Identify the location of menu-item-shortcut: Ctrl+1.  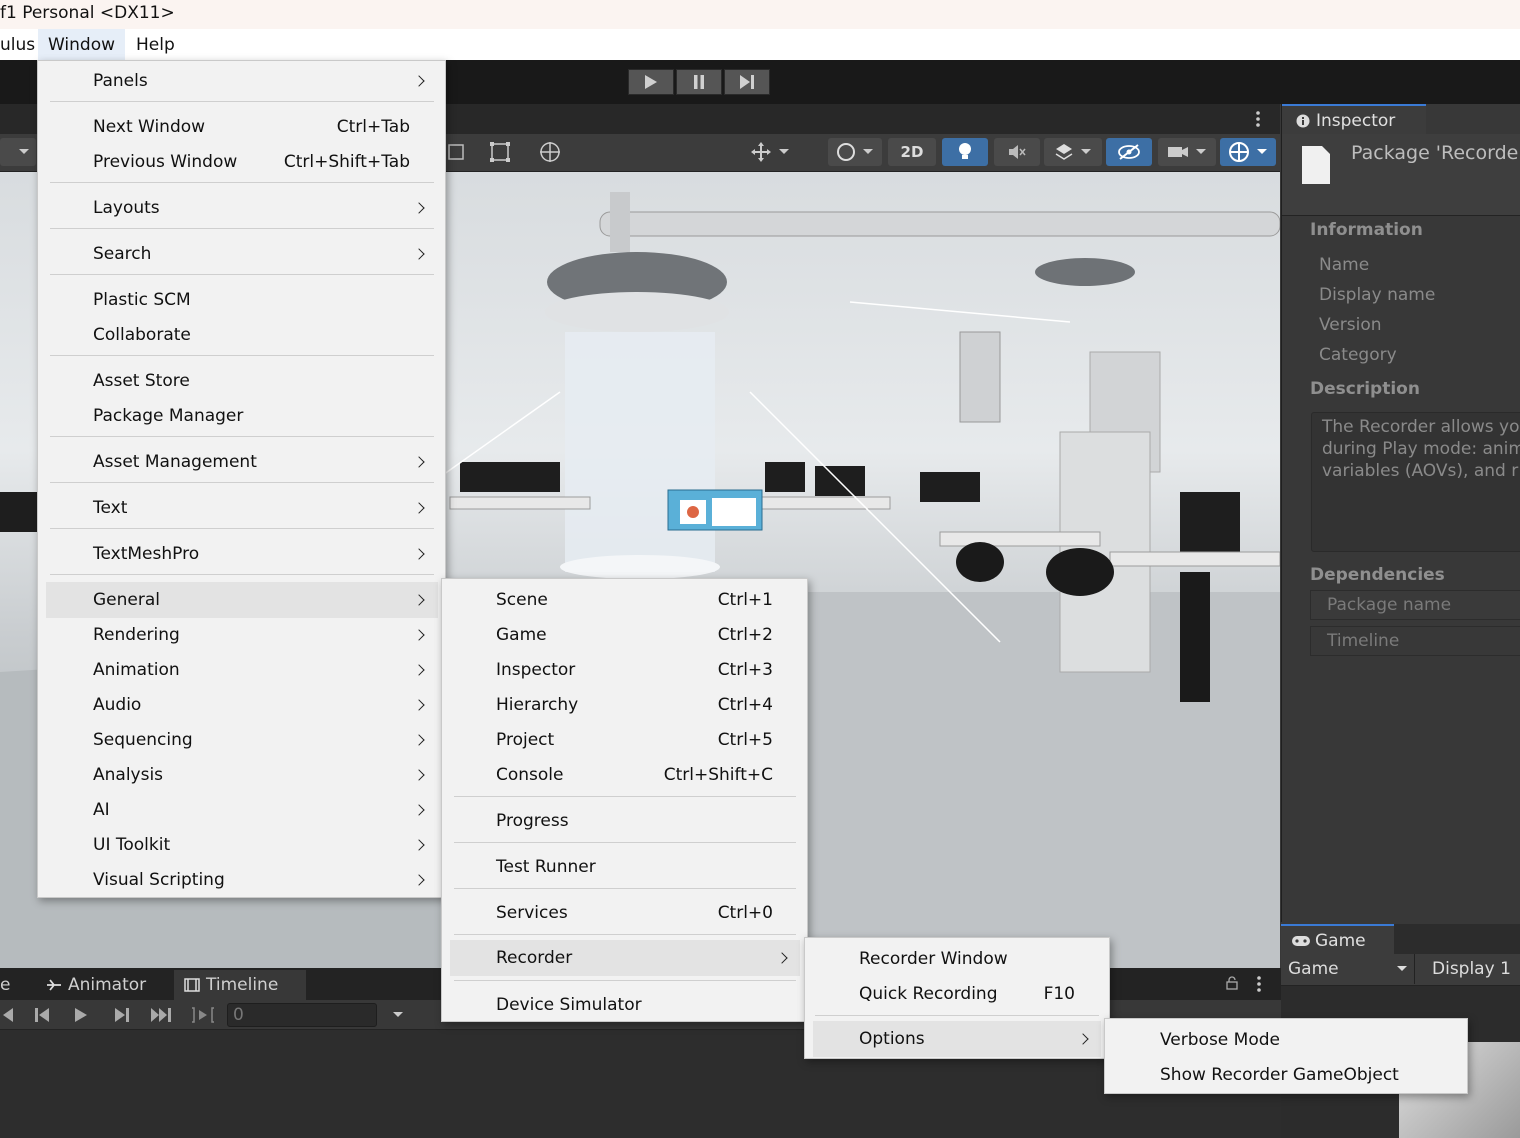
(745, 600).